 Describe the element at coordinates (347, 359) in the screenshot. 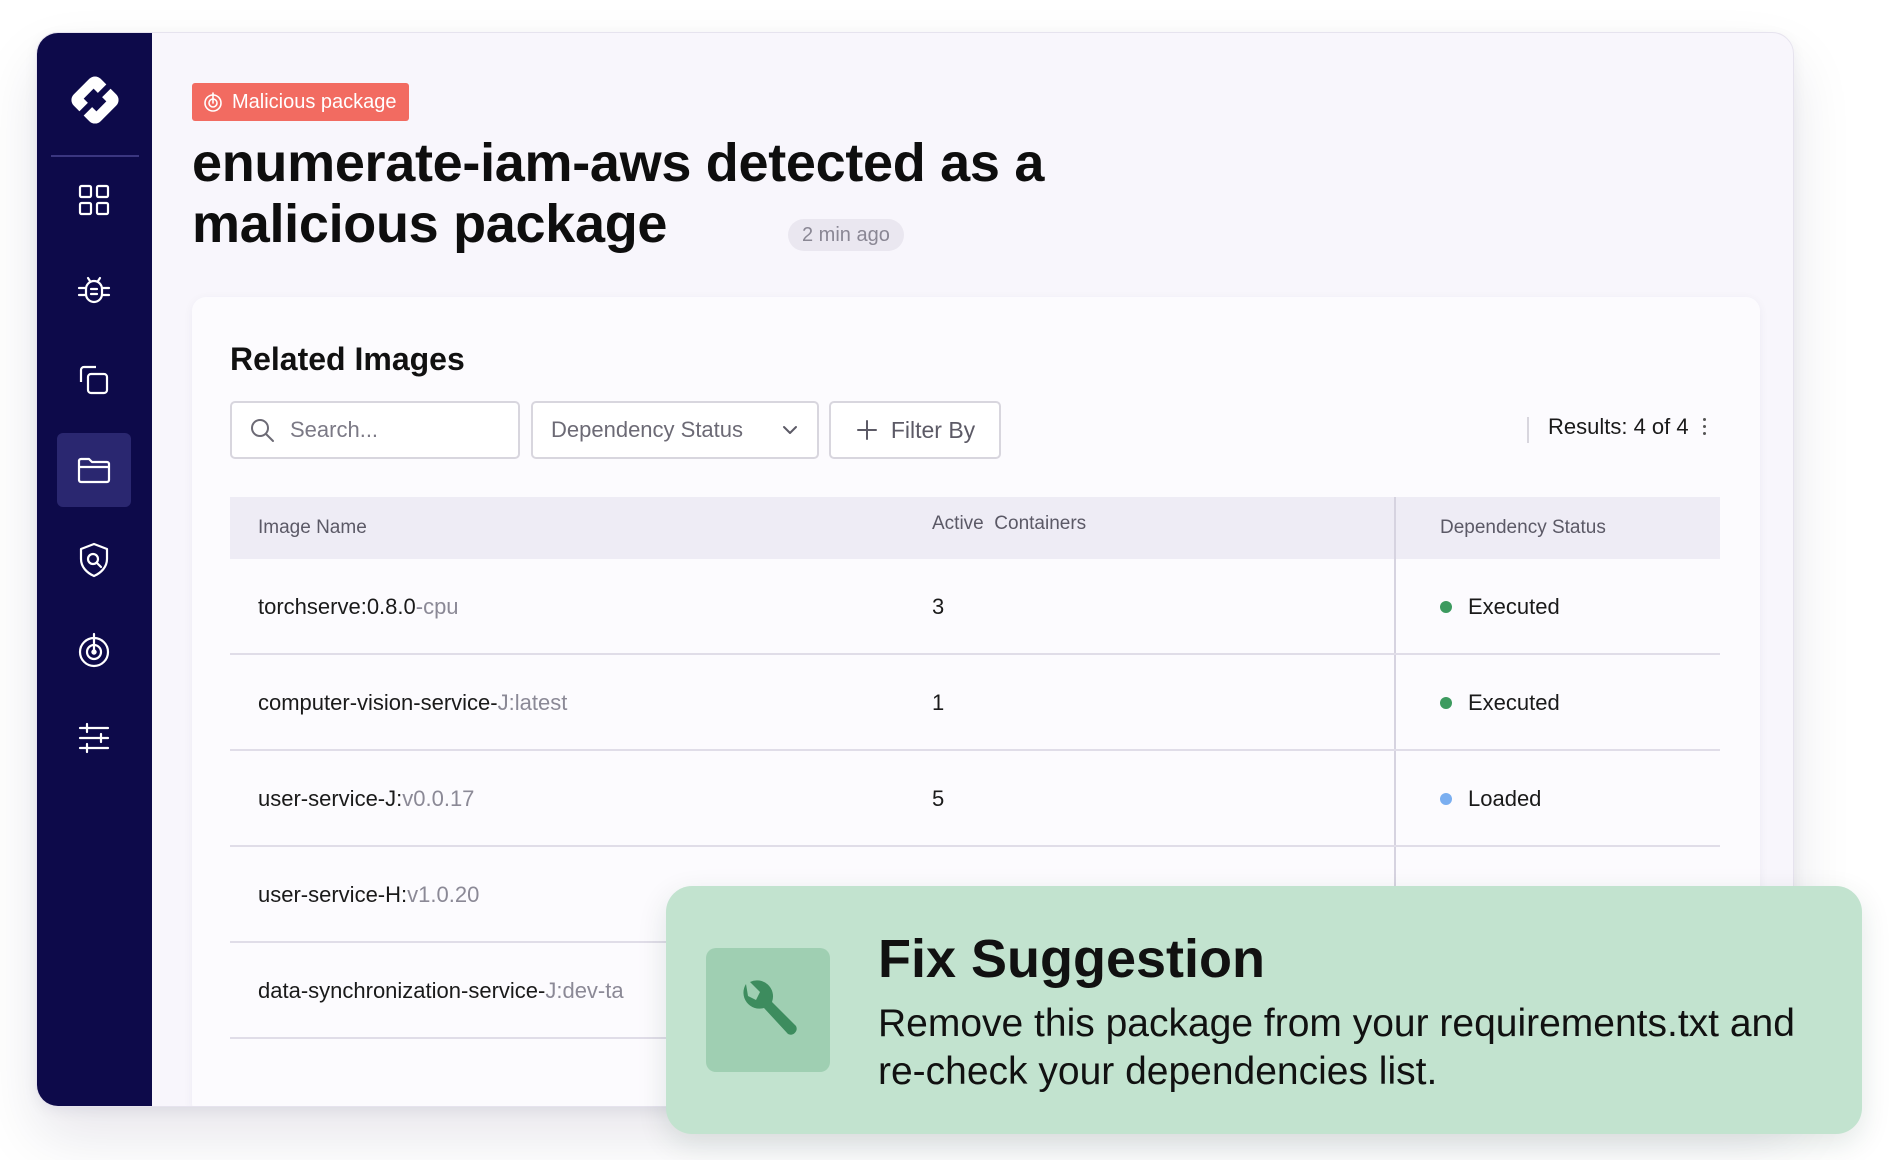

I see `section-title: Related Images` at that location.